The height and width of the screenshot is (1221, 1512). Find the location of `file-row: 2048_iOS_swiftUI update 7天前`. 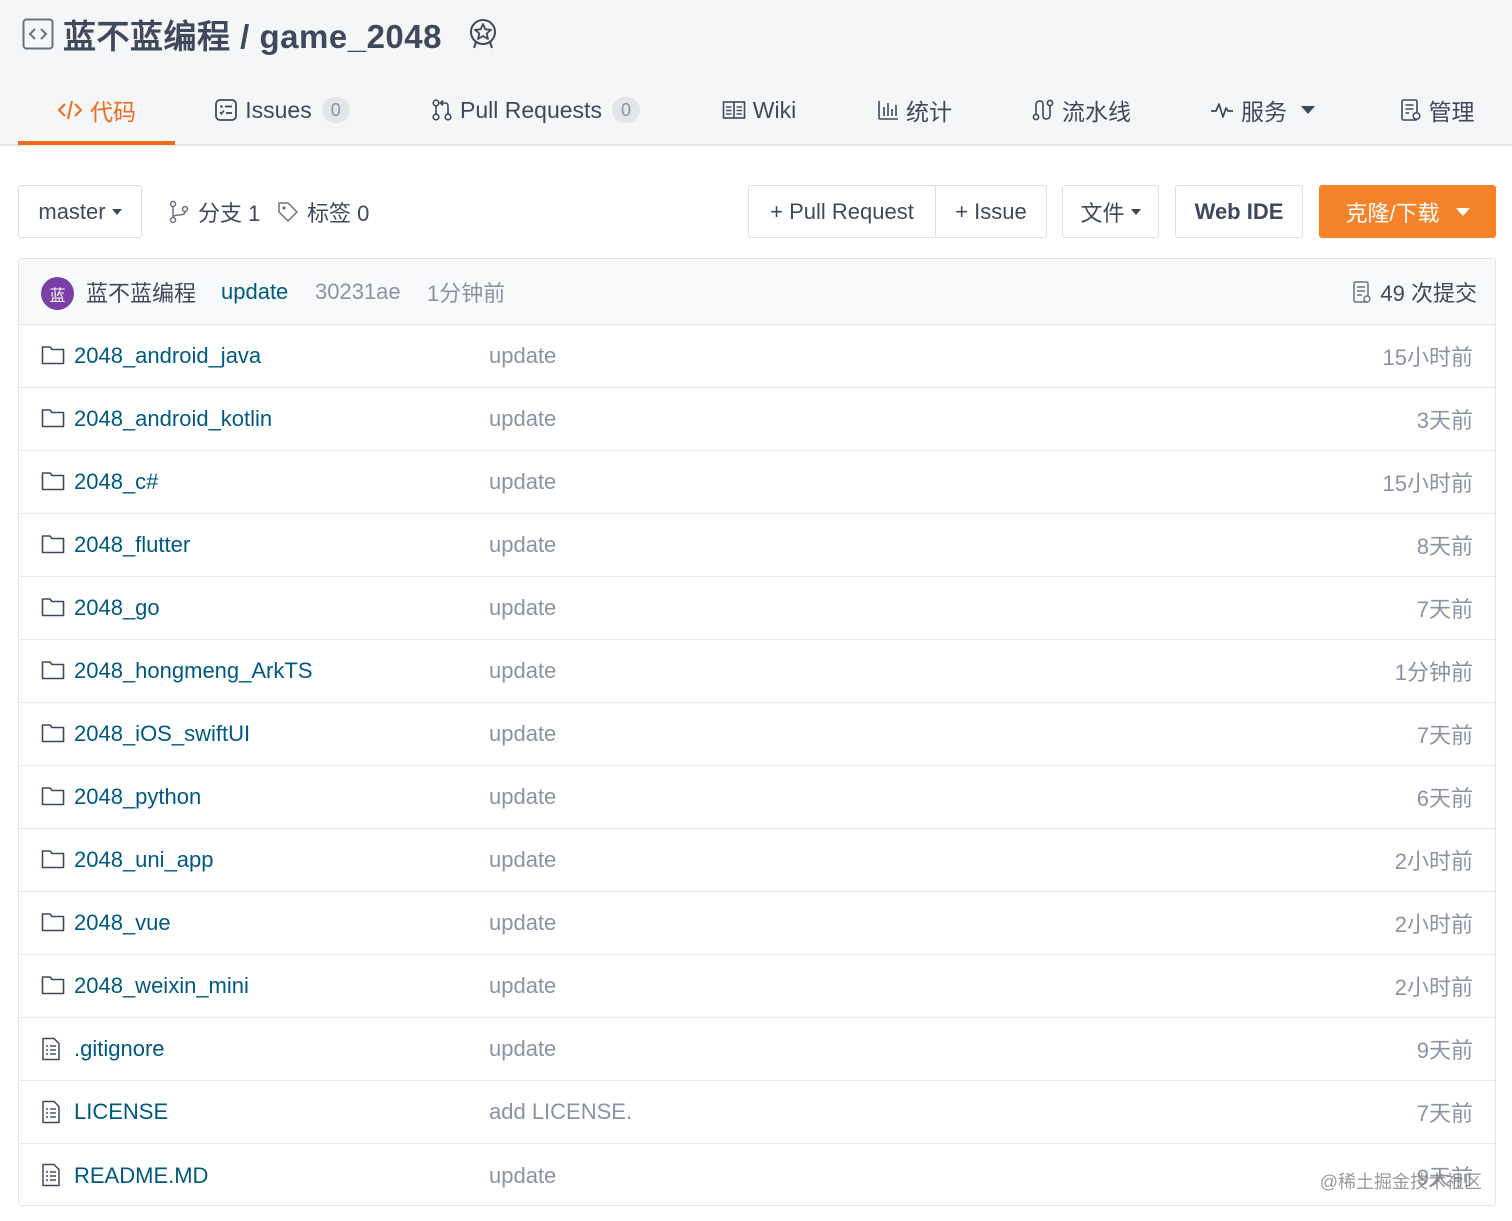

file-row: 2048_iOS_swiftUI update 7天前 is located at coordinates (757, 734).